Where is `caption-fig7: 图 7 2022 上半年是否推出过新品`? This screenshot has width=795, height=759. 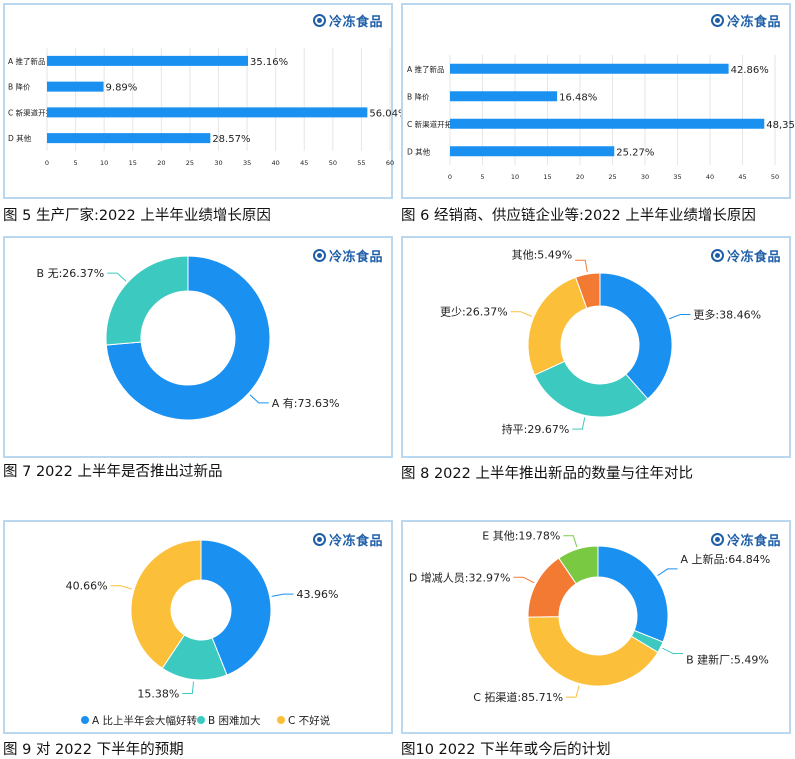
caption-fig7: 图 7 2022 上半年是否推出过新品 is located at coordinates (113, 472).